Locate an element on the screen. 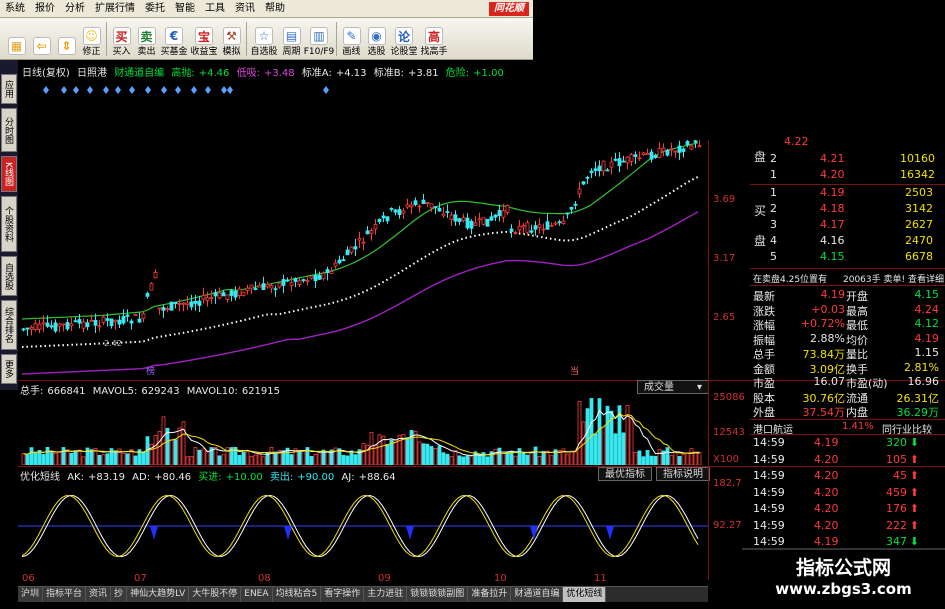 This screenshot has height=609, width=945. menu-system: 系统 is located at coordinates (15, 9).